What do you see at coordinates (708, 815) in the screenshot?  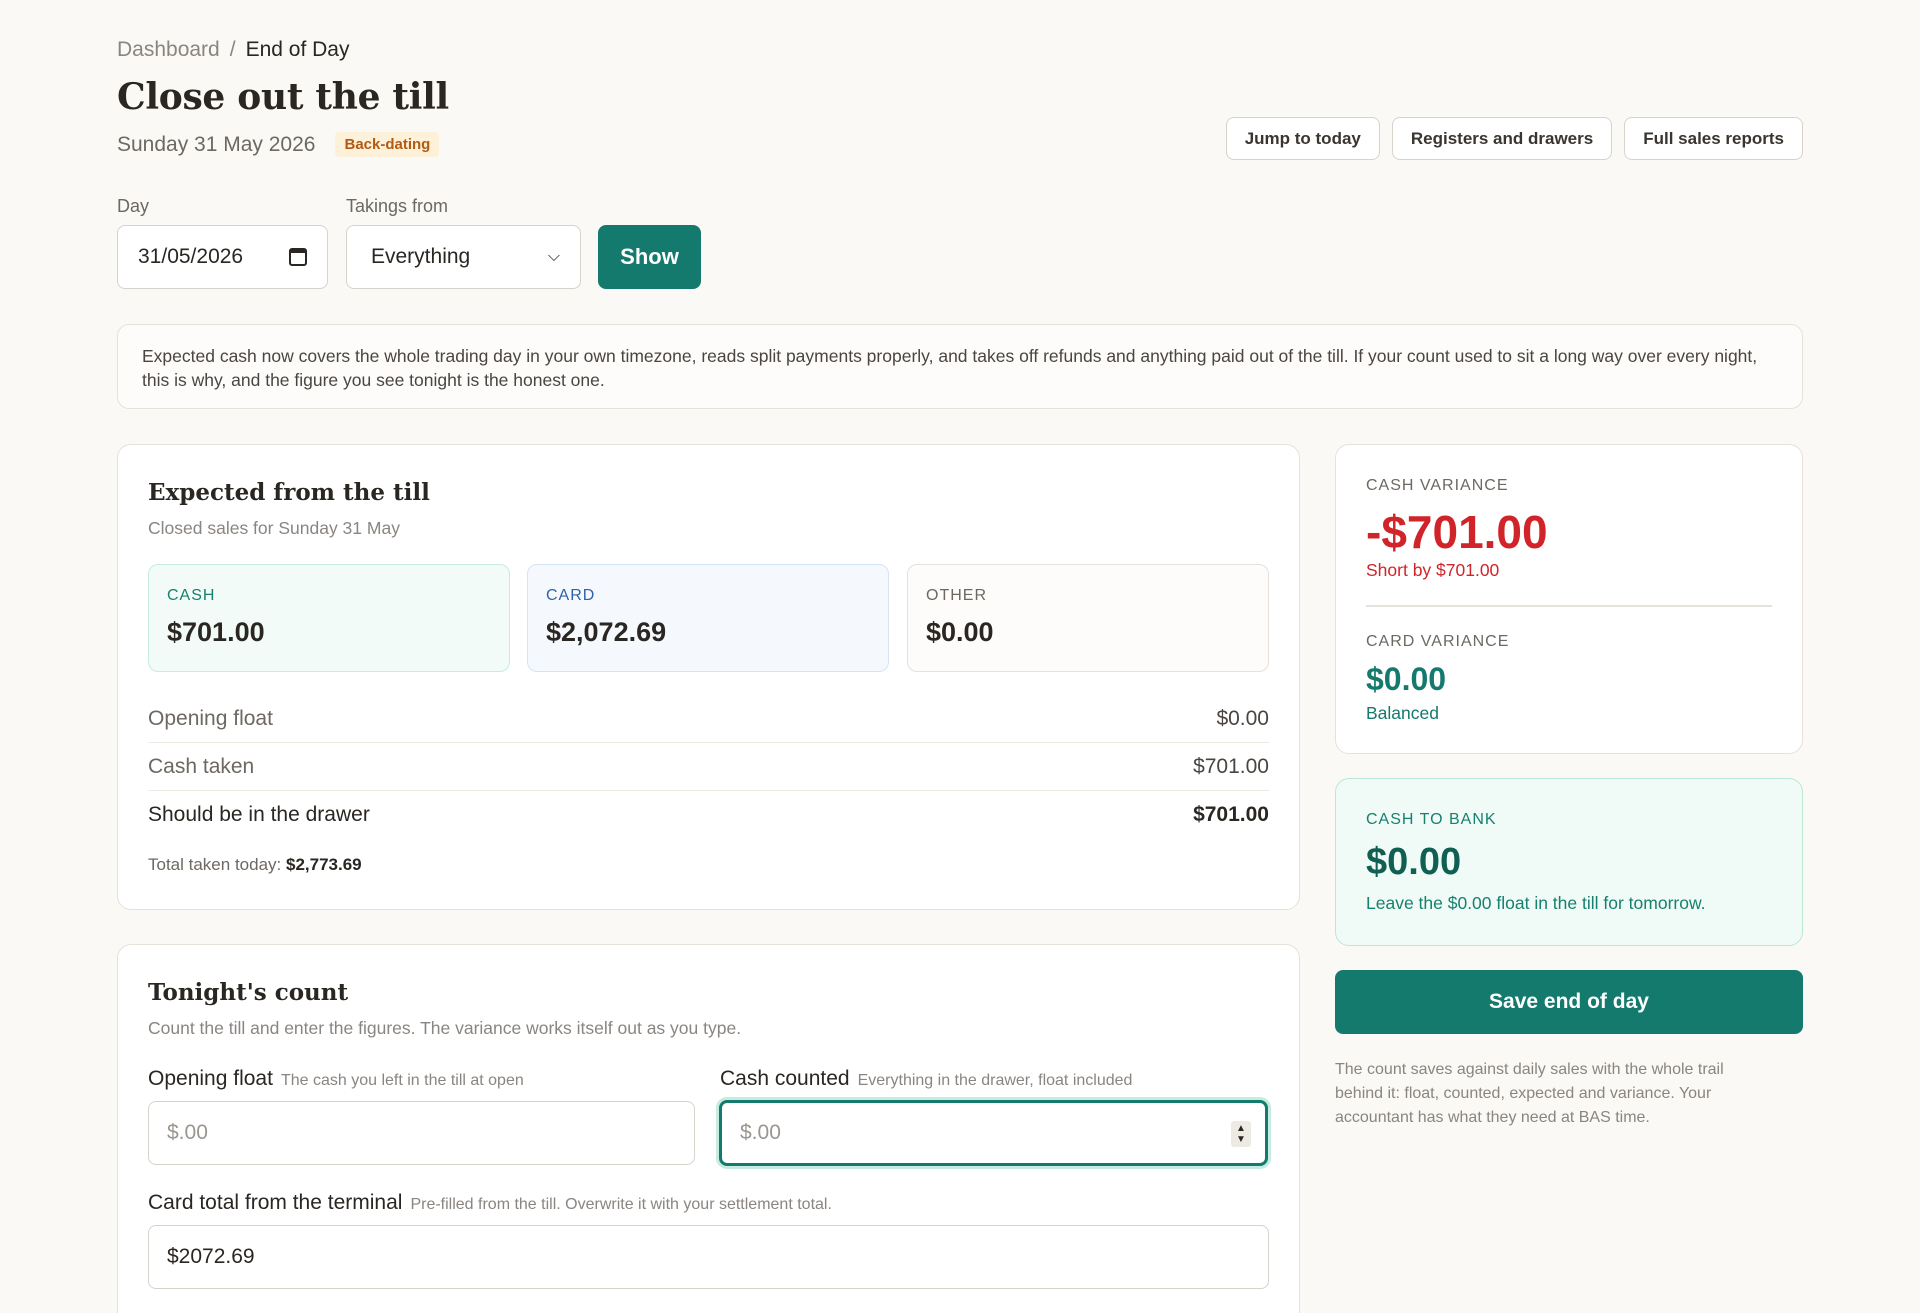 I see `should-be-in-drawer-row: Should be in the drawer $701.00` at bounding box center [708, 815].